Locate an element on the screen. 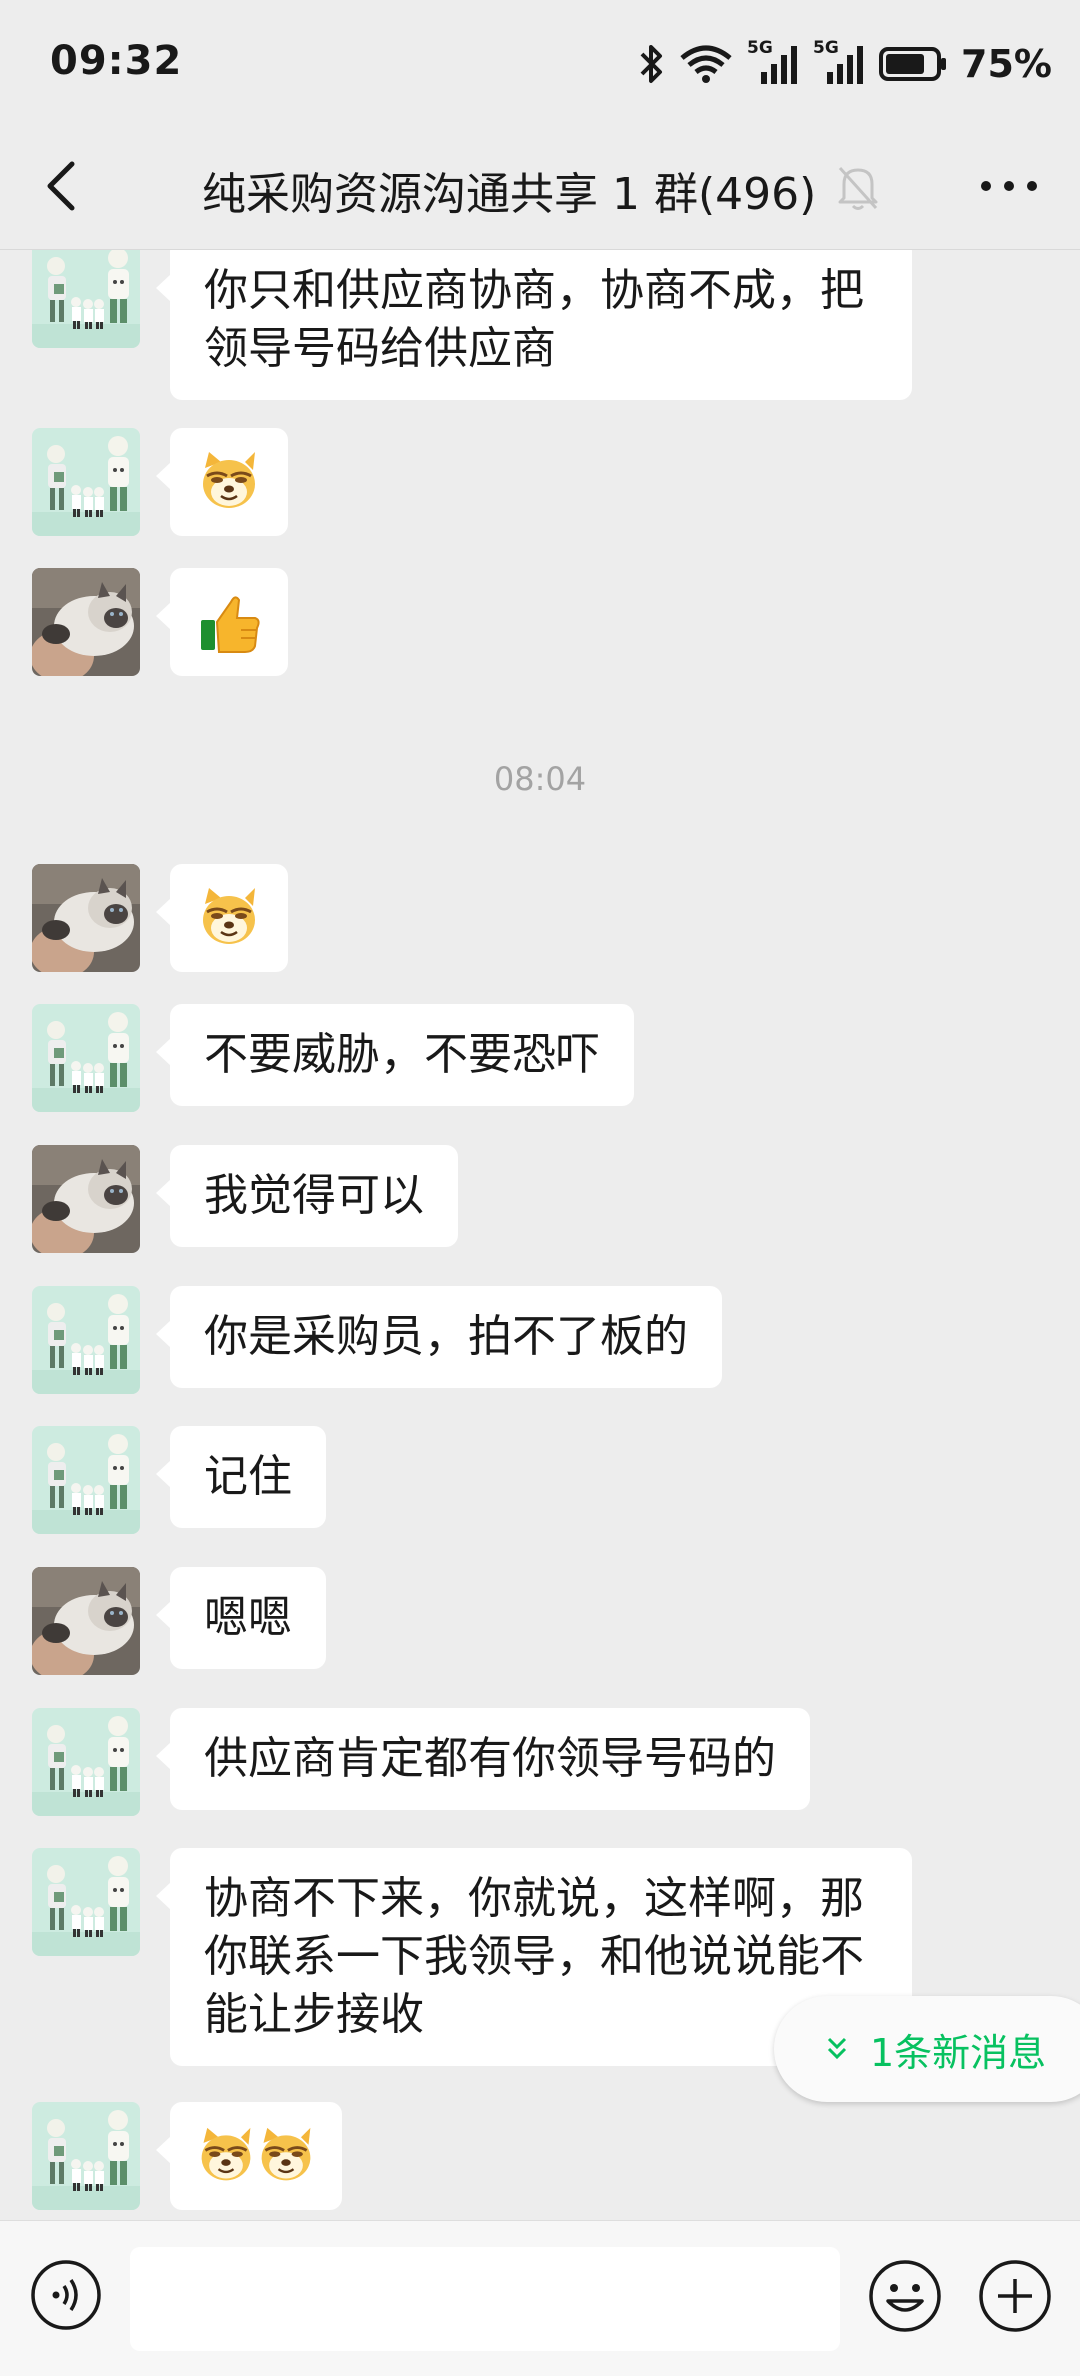 The width and height of the screenshot is (1080, 2376). bluetooth-icon is located at coordinates (651, 64).